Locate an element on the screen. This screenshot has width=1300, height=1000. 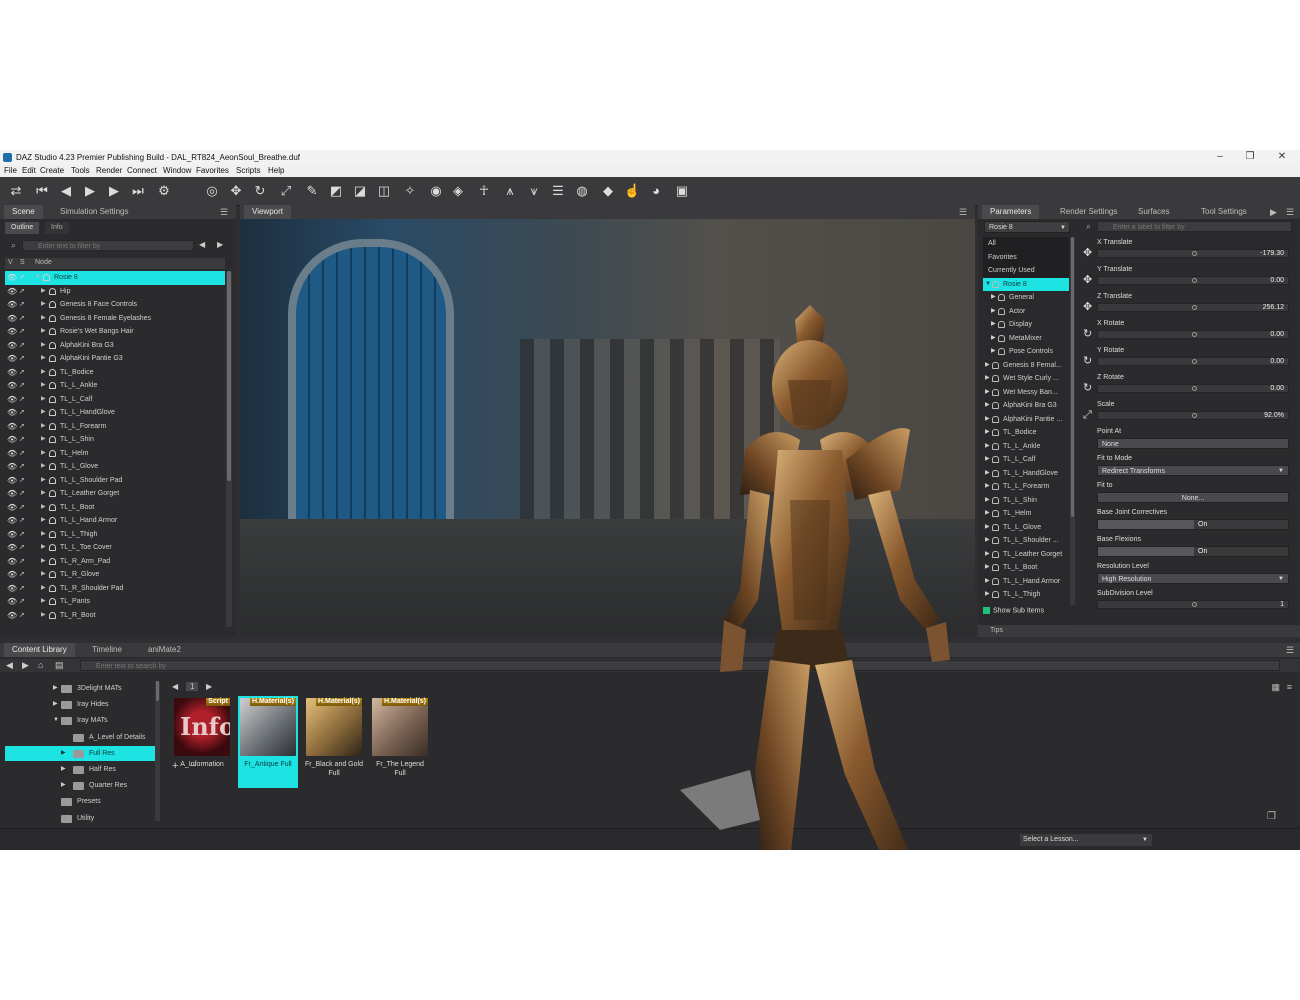
scrollbar-thumb is located at coordinates (1072, 377).